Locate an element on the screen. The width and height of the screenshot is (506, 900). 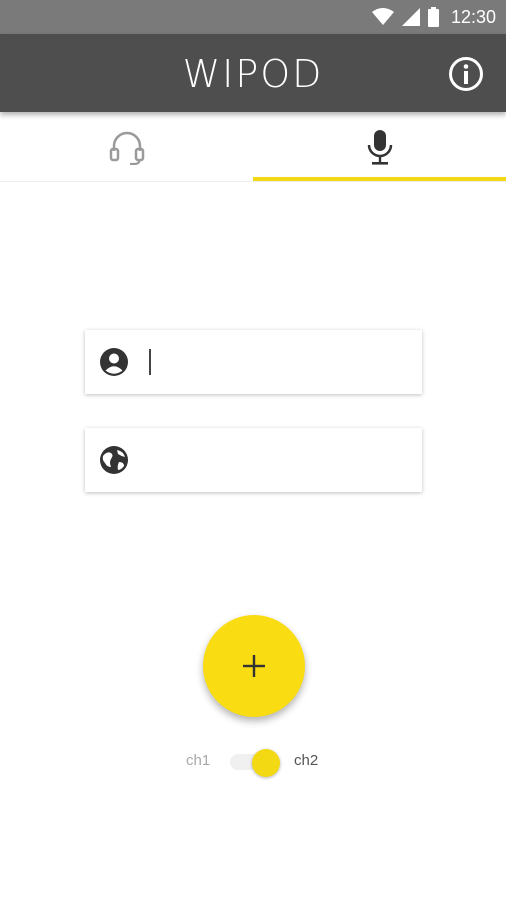
tab-speak is located at coordinates (379, 146).